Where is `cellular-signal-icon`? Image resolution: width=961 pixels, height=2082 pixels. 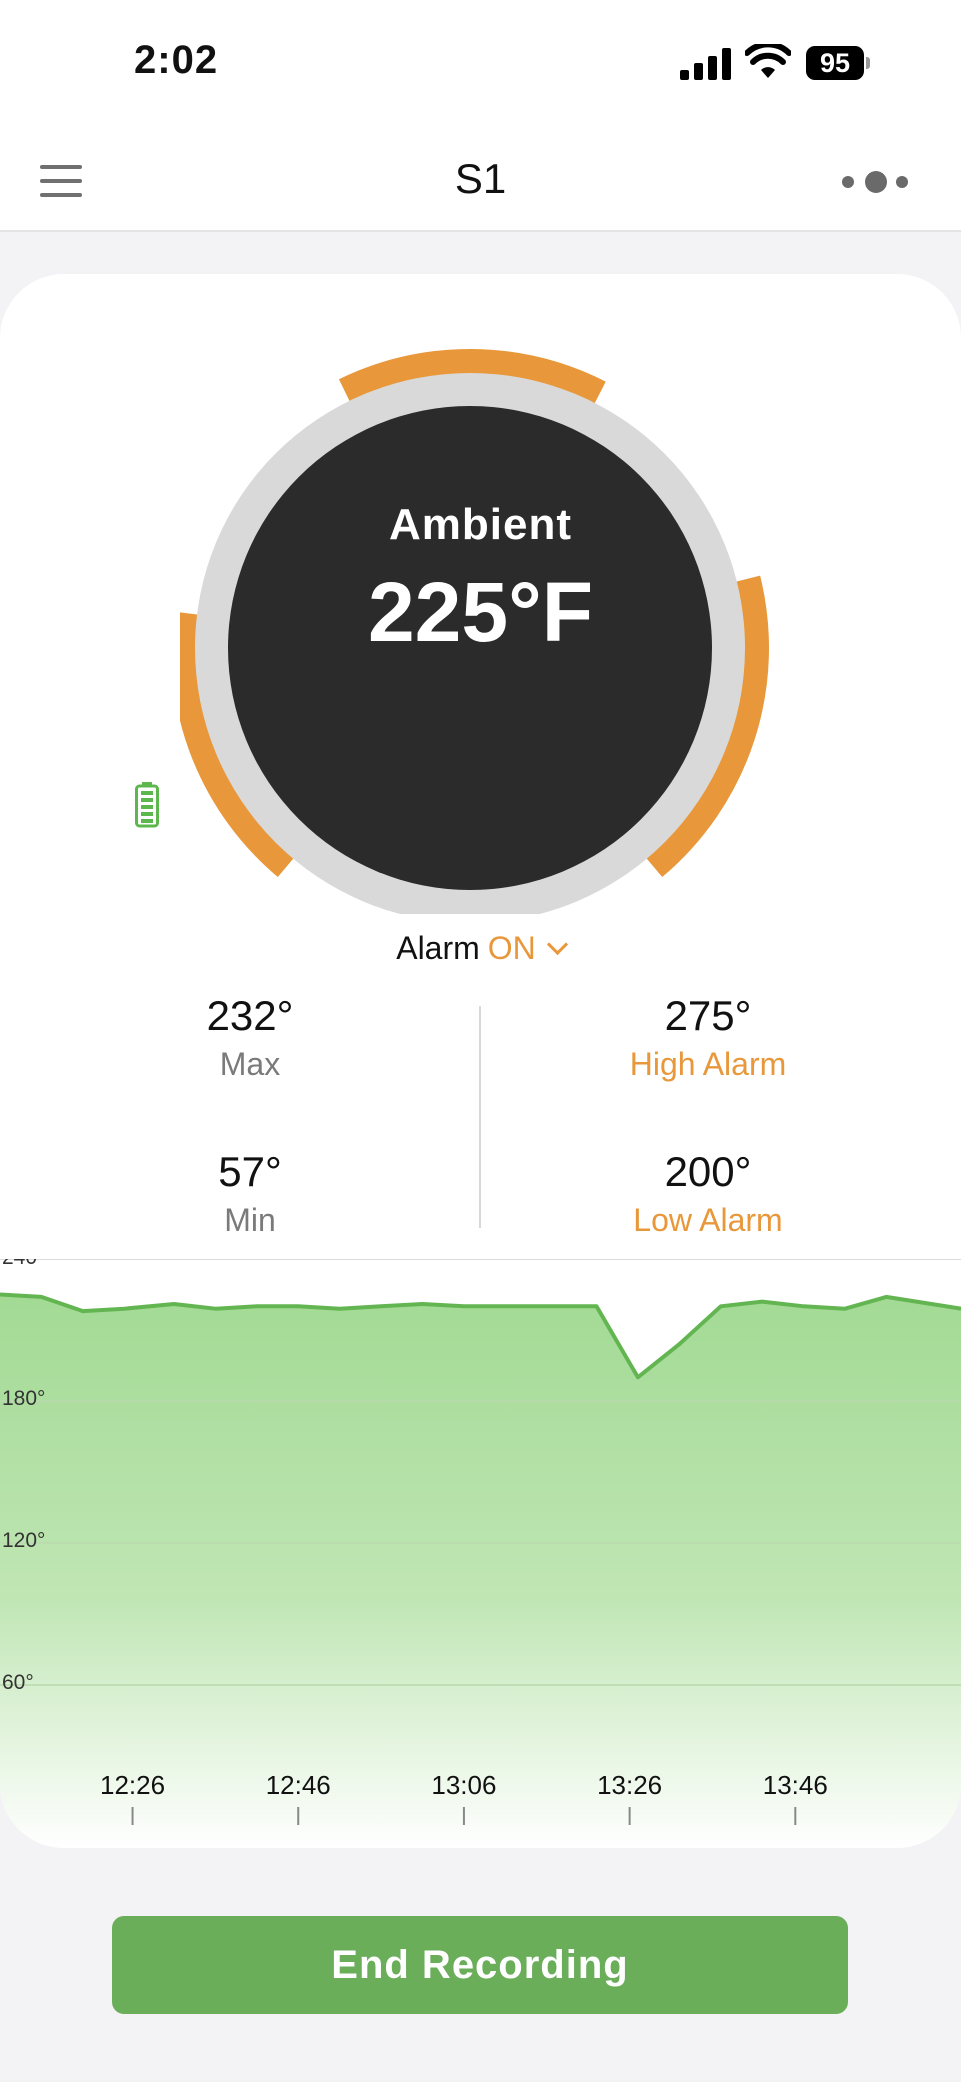
cellular-signal-icon is located at coordinates (706, 64).